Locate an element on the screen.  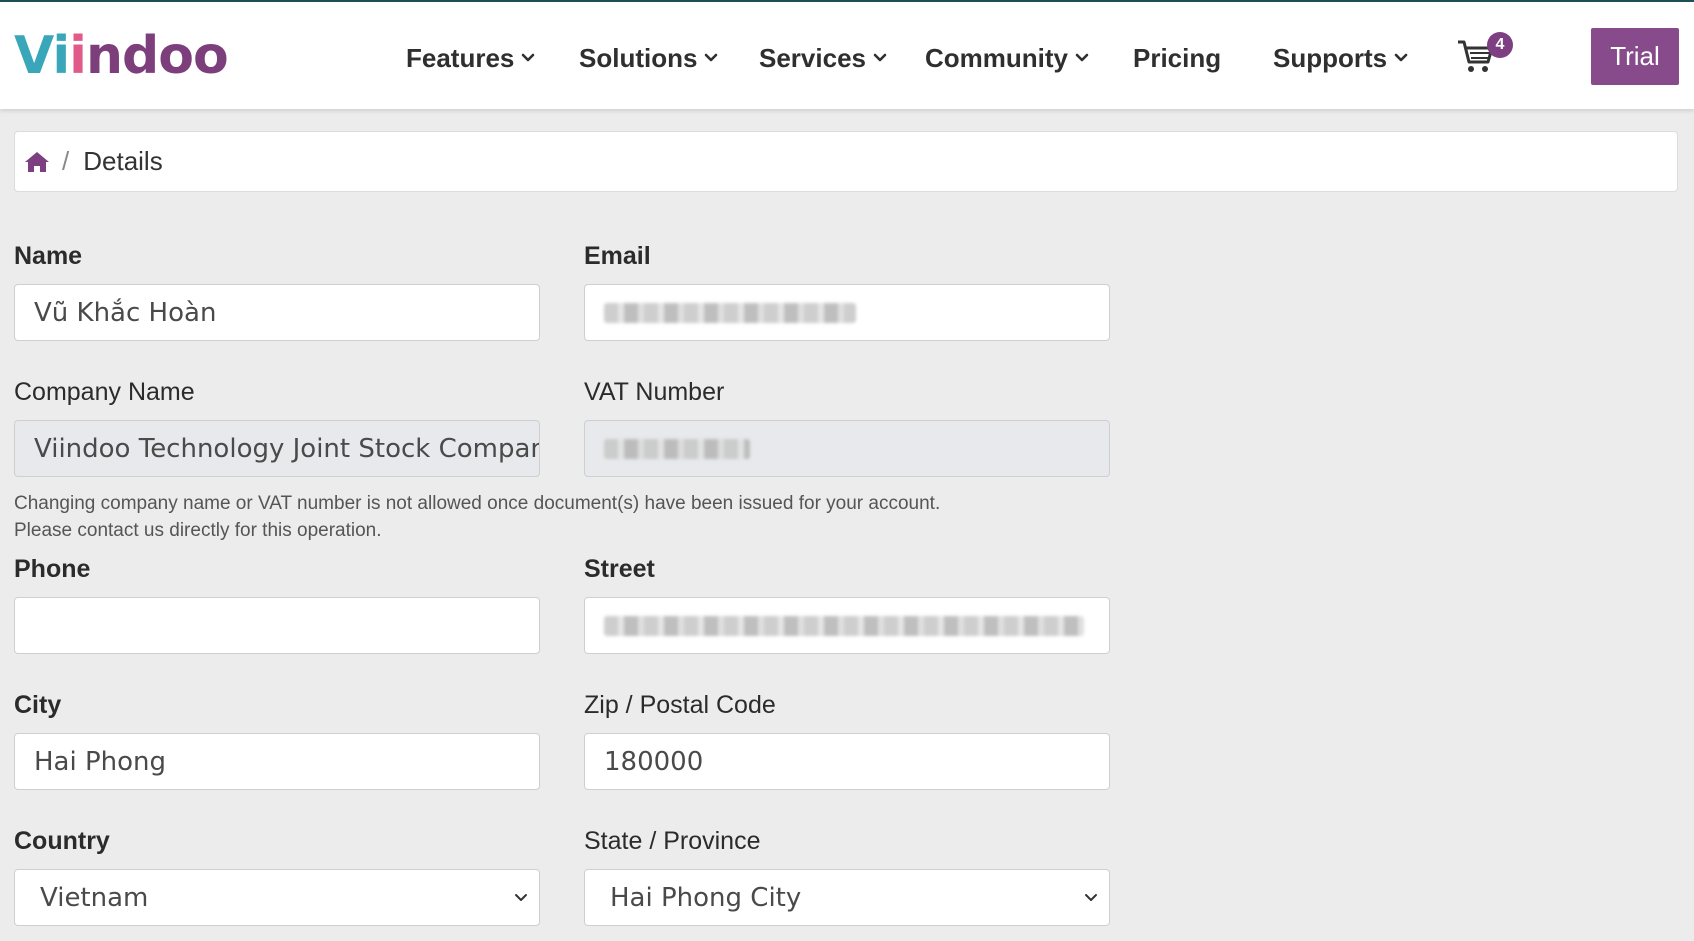
nav-pricing: Pricing is located at coordinates (1177, 58).